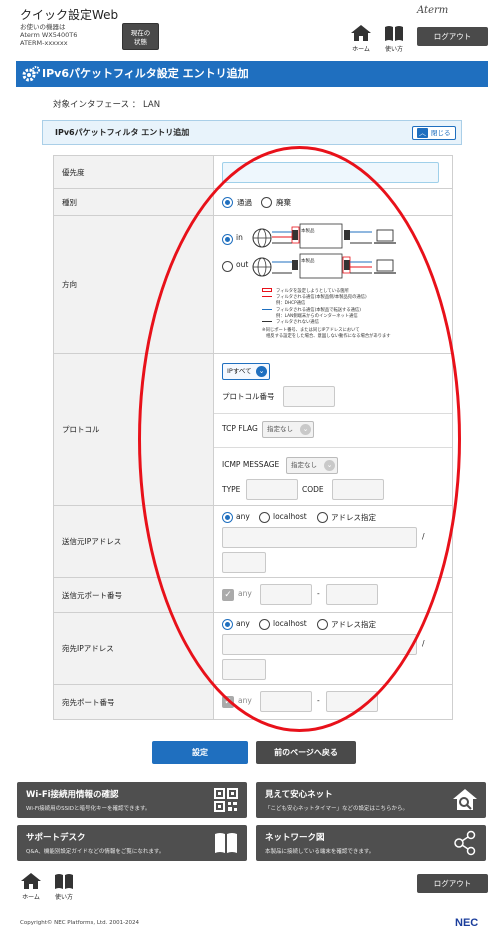 This screenshot has width=500, height=939. Describe the element at coordinates (134, 430) in the screenshot. I see `protocol-label: プロトコル` at that location.